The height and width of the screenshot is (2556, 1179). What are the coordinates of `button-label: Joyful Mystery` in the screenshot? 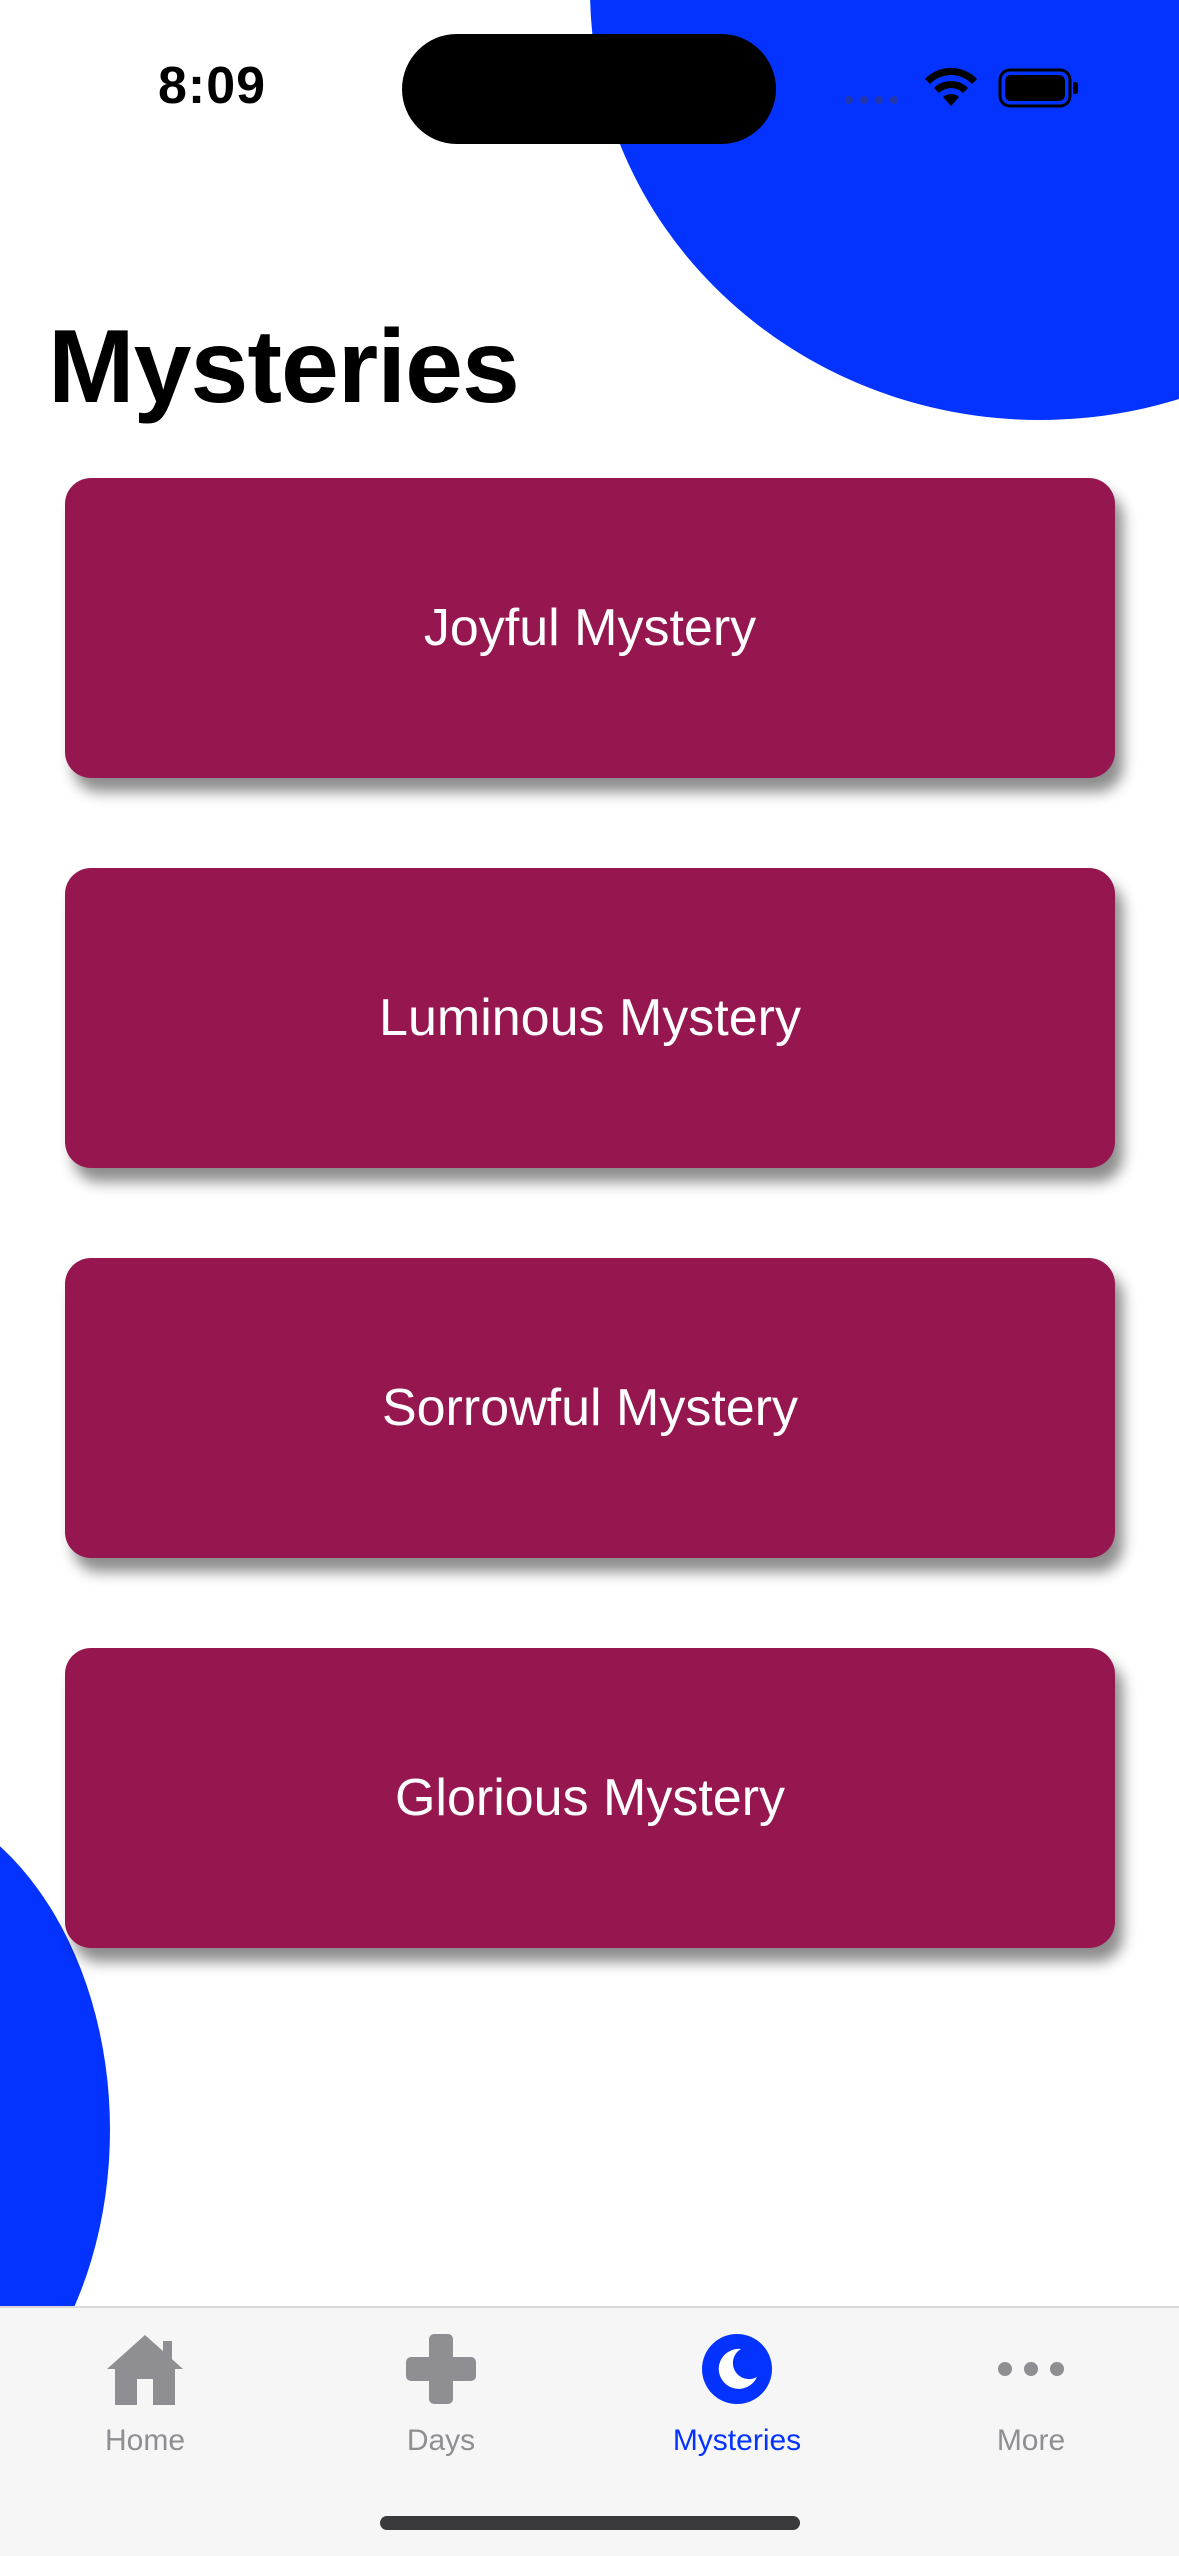 It's located at (590, 628).